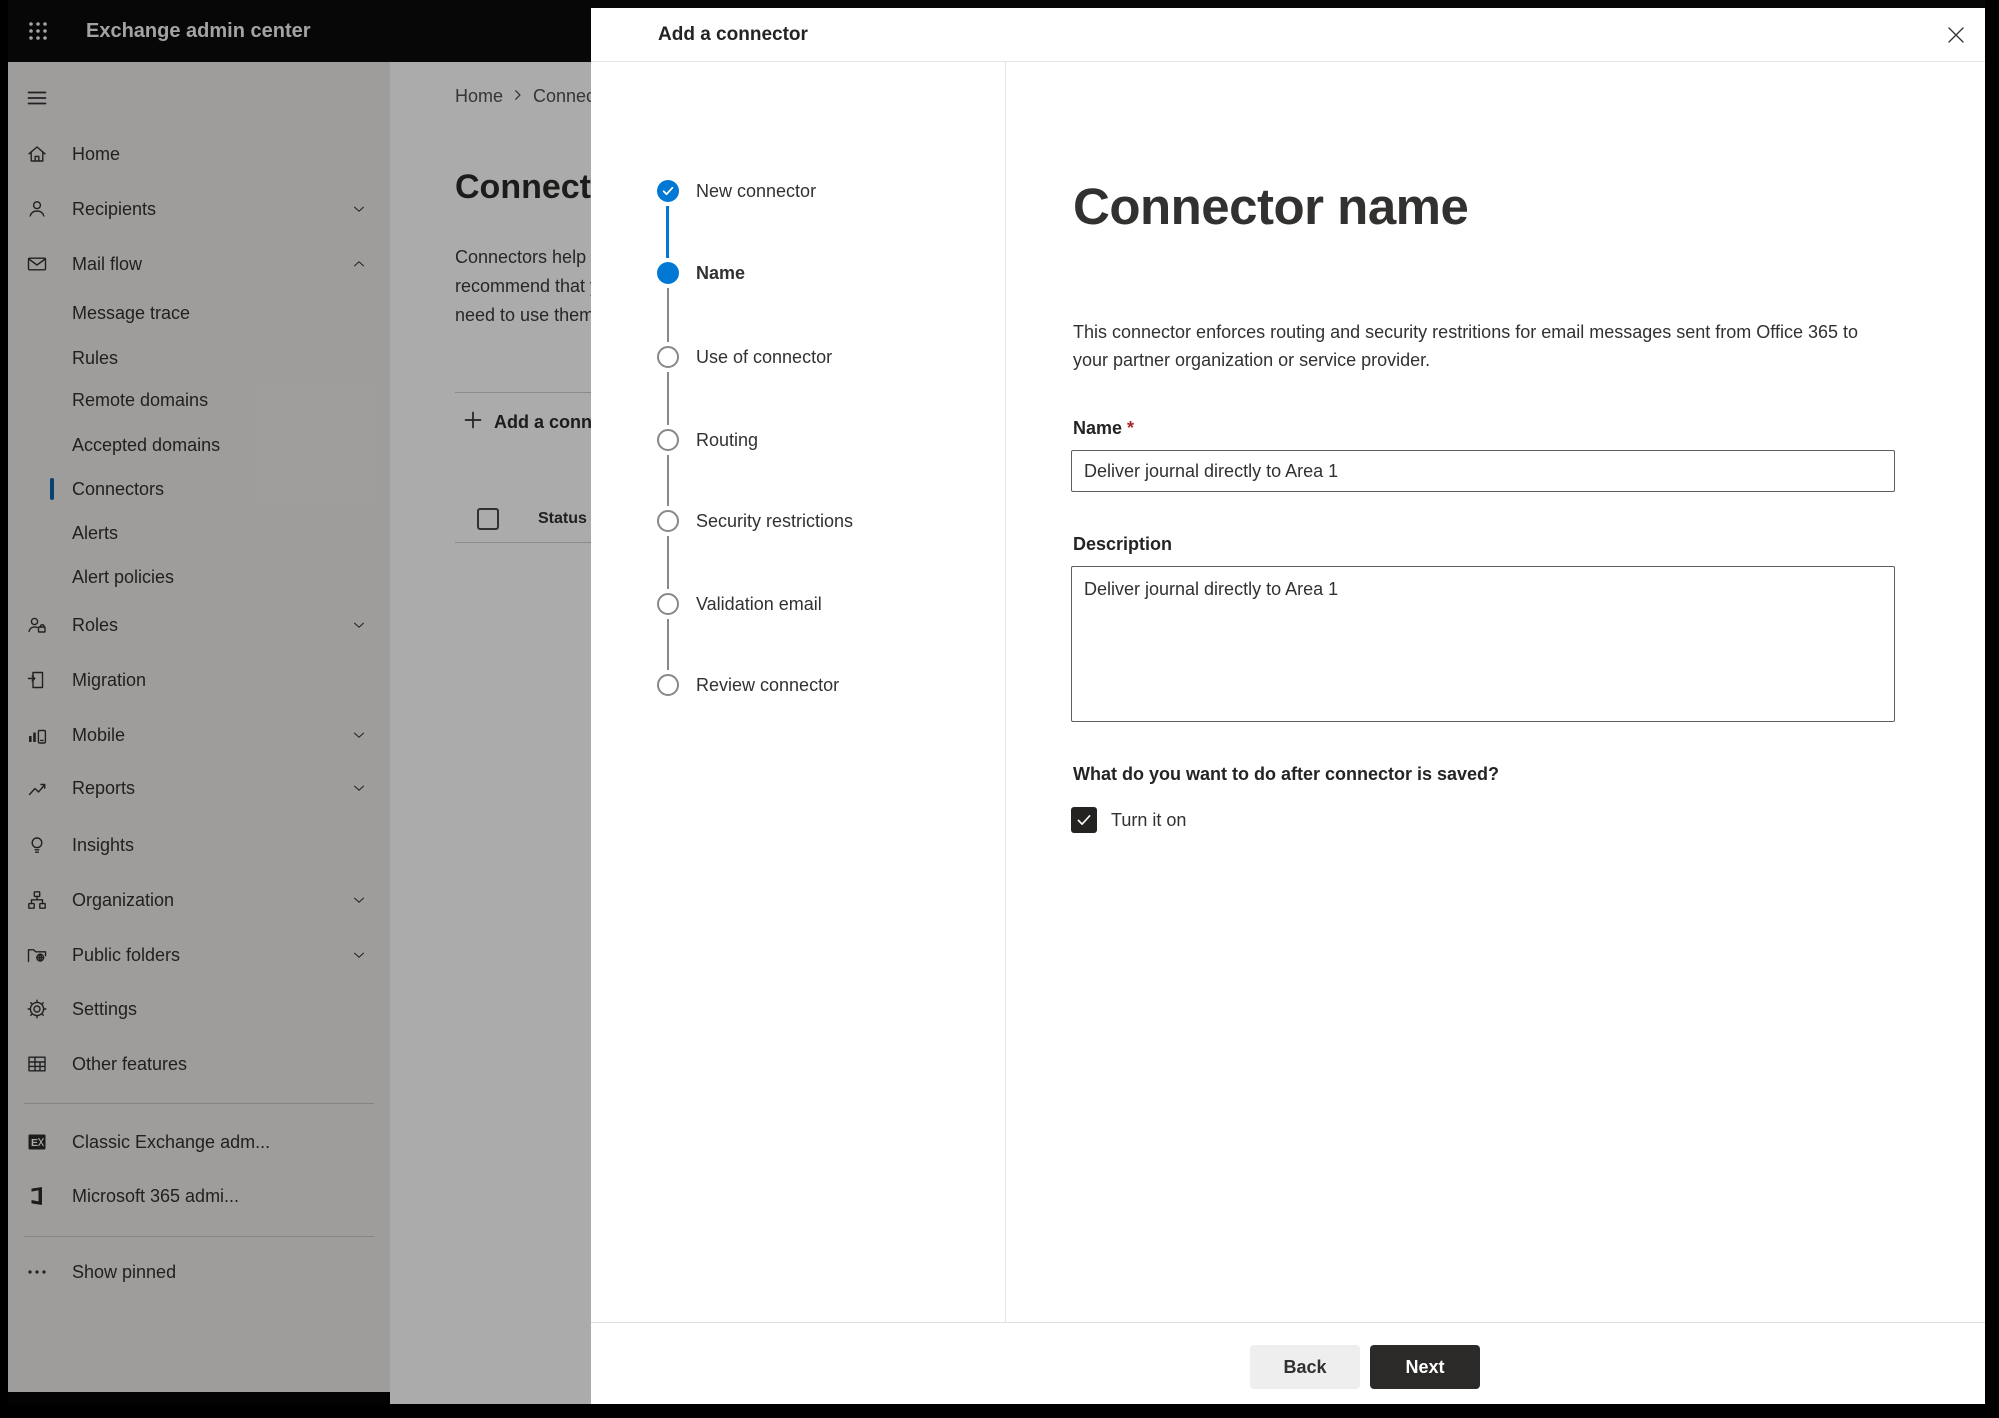 The image size is (1999, 1418). Describe the element at coordinates (775, 521) in the screenshot. I see `step-label: Security restrictions` at that location.